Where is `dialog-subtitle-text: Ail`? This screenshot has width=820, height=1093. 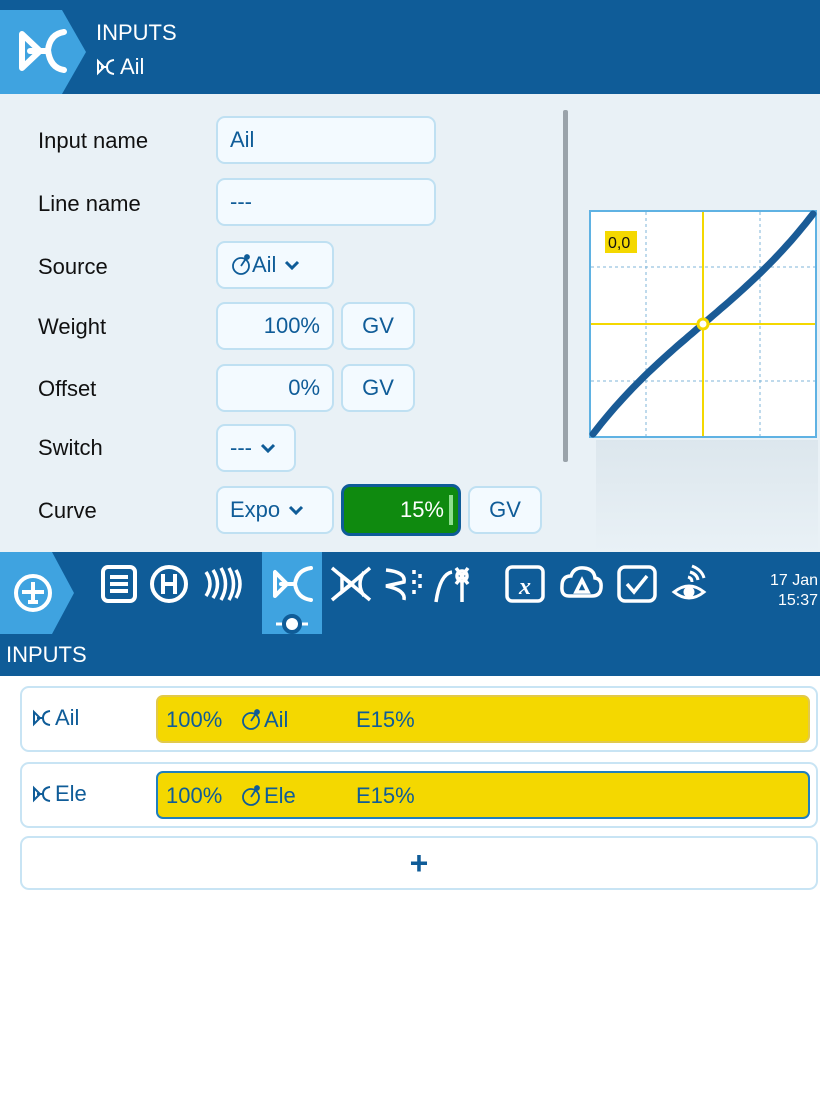 dialog-subtitle-text: Ail is located at coordinates (132, 66).